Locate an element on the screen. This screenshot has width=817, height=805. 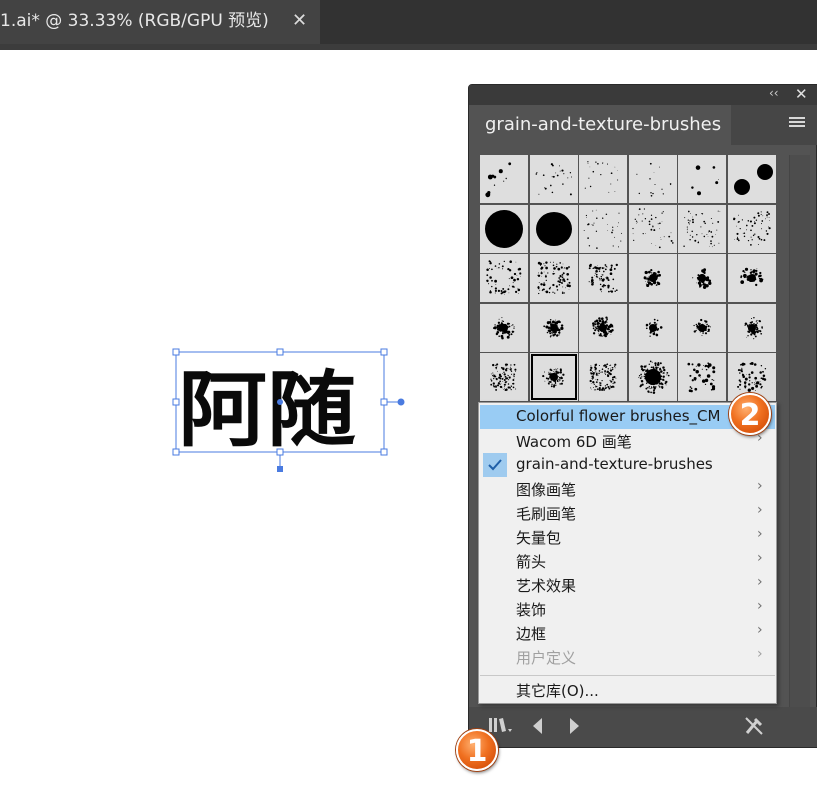
menu-item-label: grain-and-texture-brushes is located at coordinates (614, 464).